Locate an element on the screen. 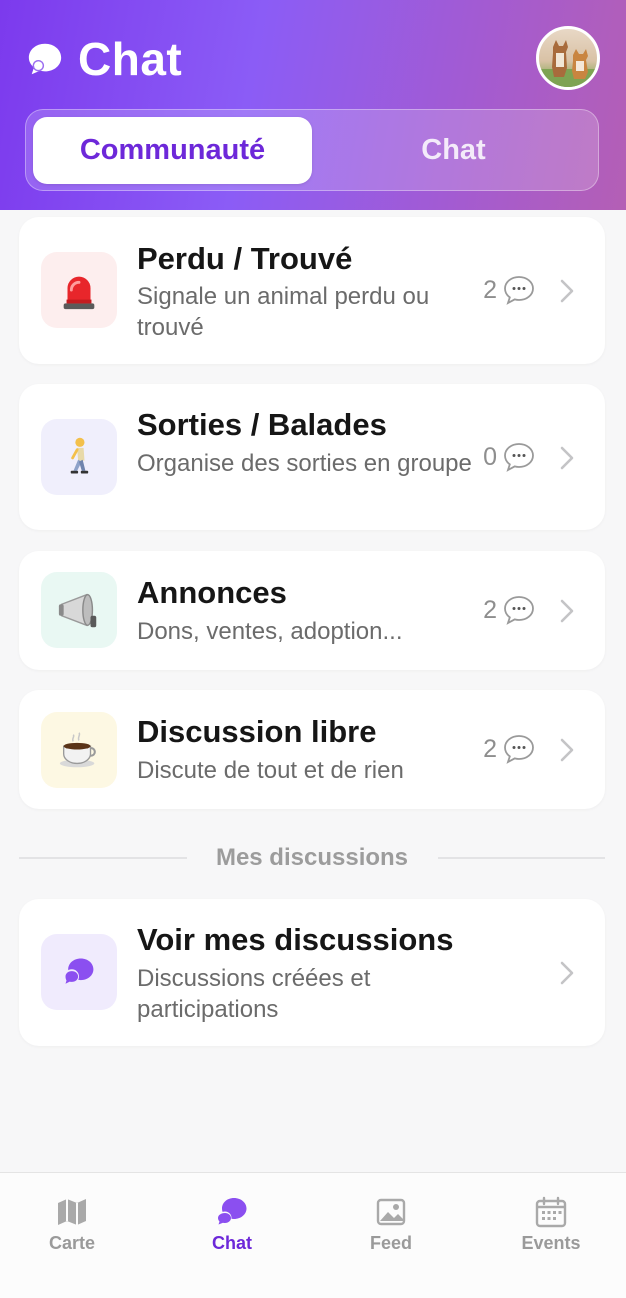 The image size is (626, 1298). coffee-cup-icon is located at coordinates (79, 750).